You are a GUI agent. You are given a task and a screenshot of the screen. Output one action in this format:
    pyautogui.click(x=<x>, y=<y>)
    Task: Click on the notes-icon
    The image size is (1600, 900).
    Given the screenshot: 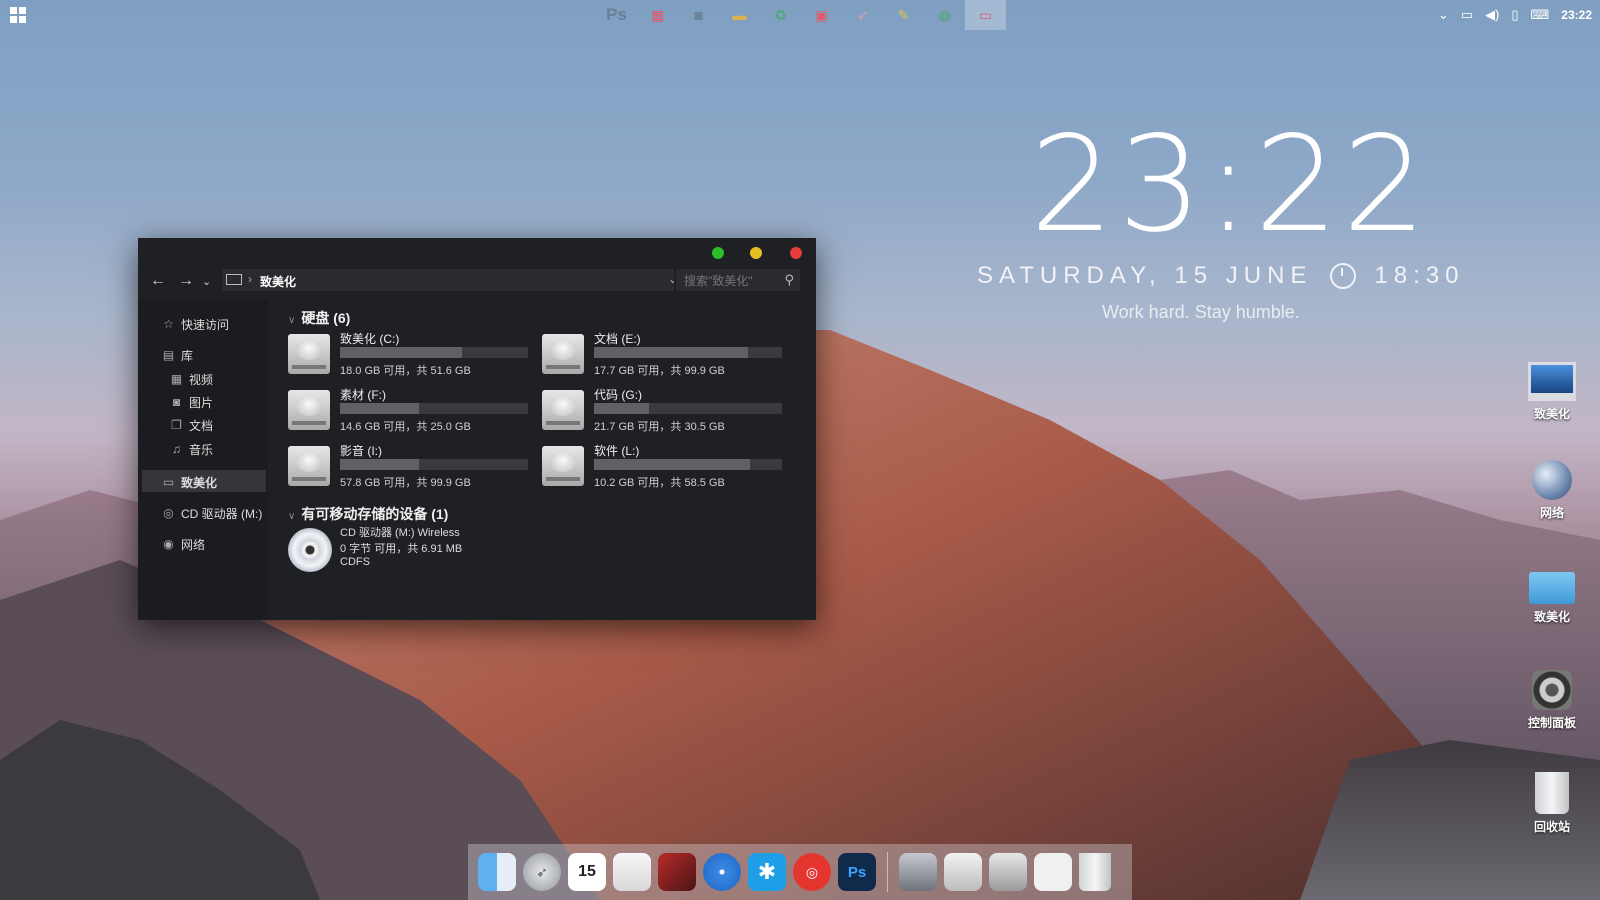 What is the action you would take?
    pyautogui.click(x=632, y=872)
    